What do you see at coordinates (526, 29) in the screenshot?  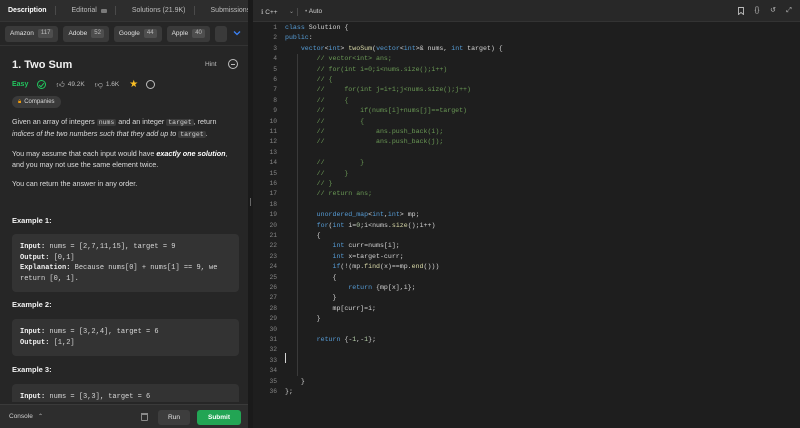 I see `code-line: 1 class Solution {` at bounding box center [526, 29].